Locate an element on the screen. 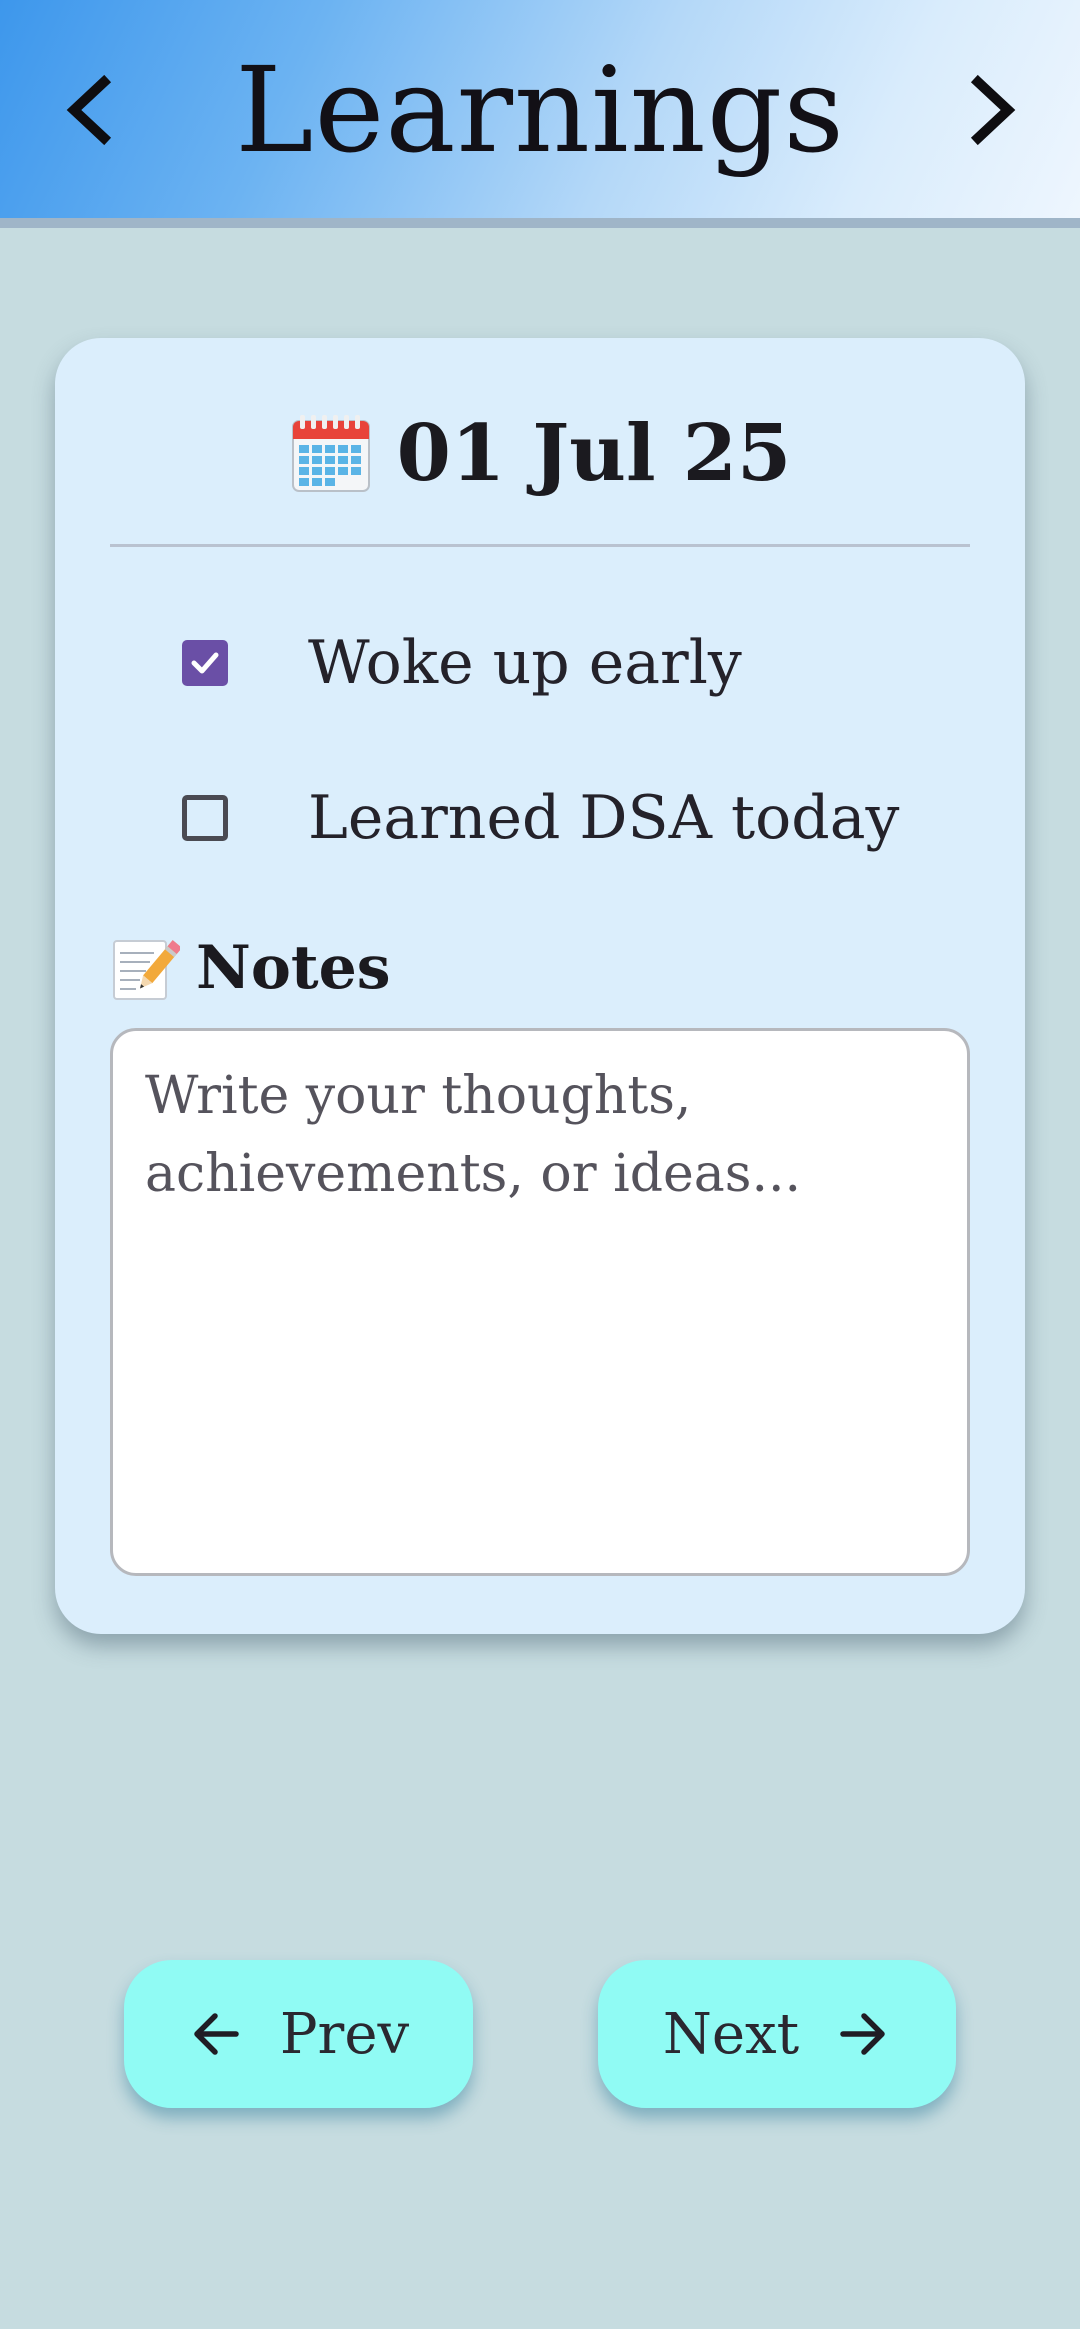 The height and width of the screenshot is (2329, 1080). habit-checkbox-checked is located at coordinates (205, 663).